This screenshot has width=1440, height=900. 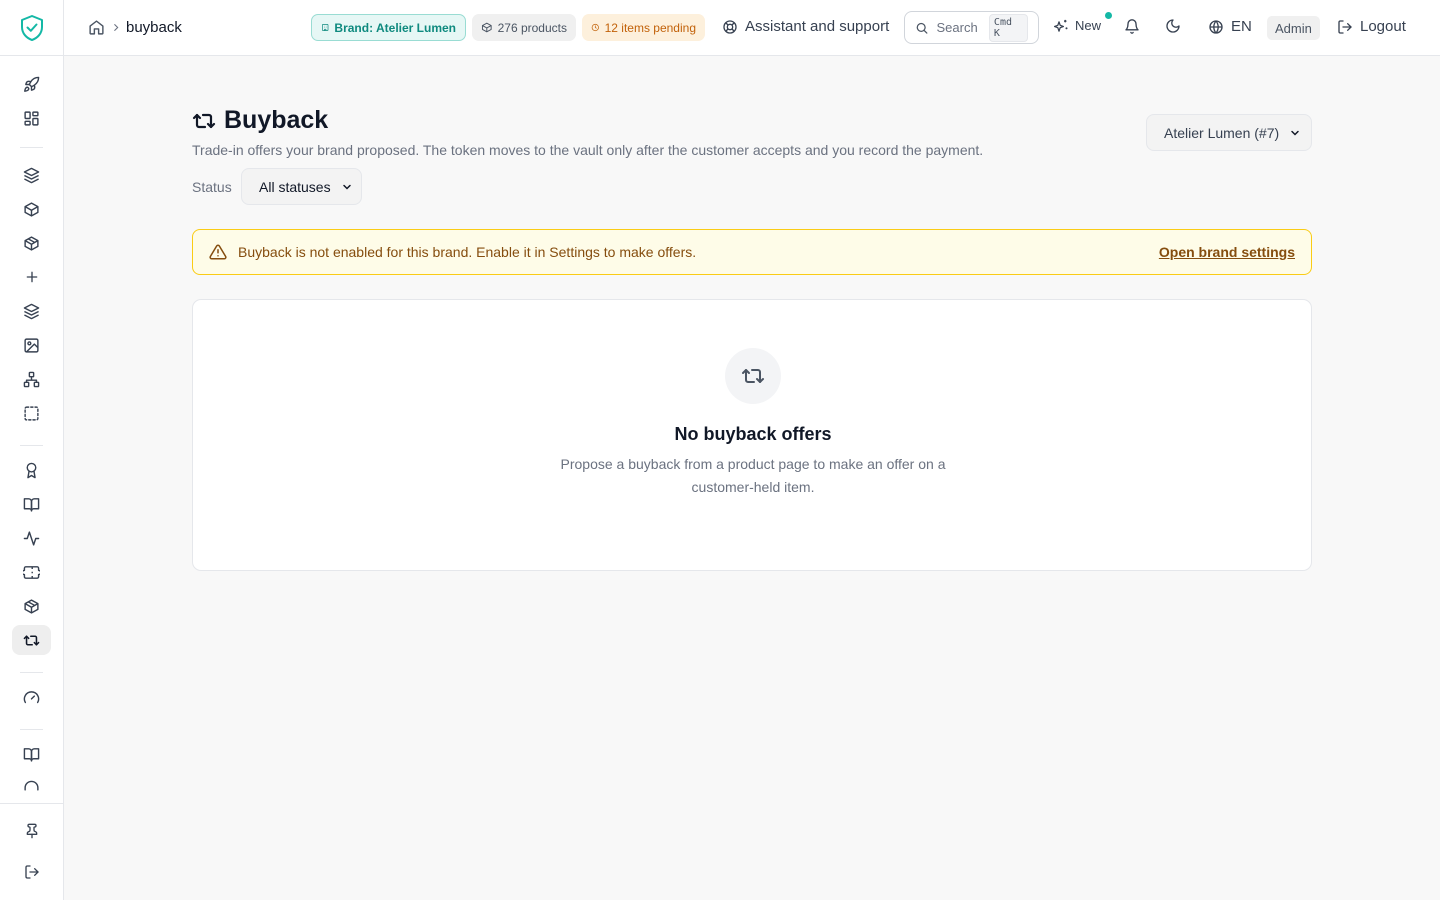 I want to click on assistant-support-label: Assistant and support, so click(x=817, y=26).